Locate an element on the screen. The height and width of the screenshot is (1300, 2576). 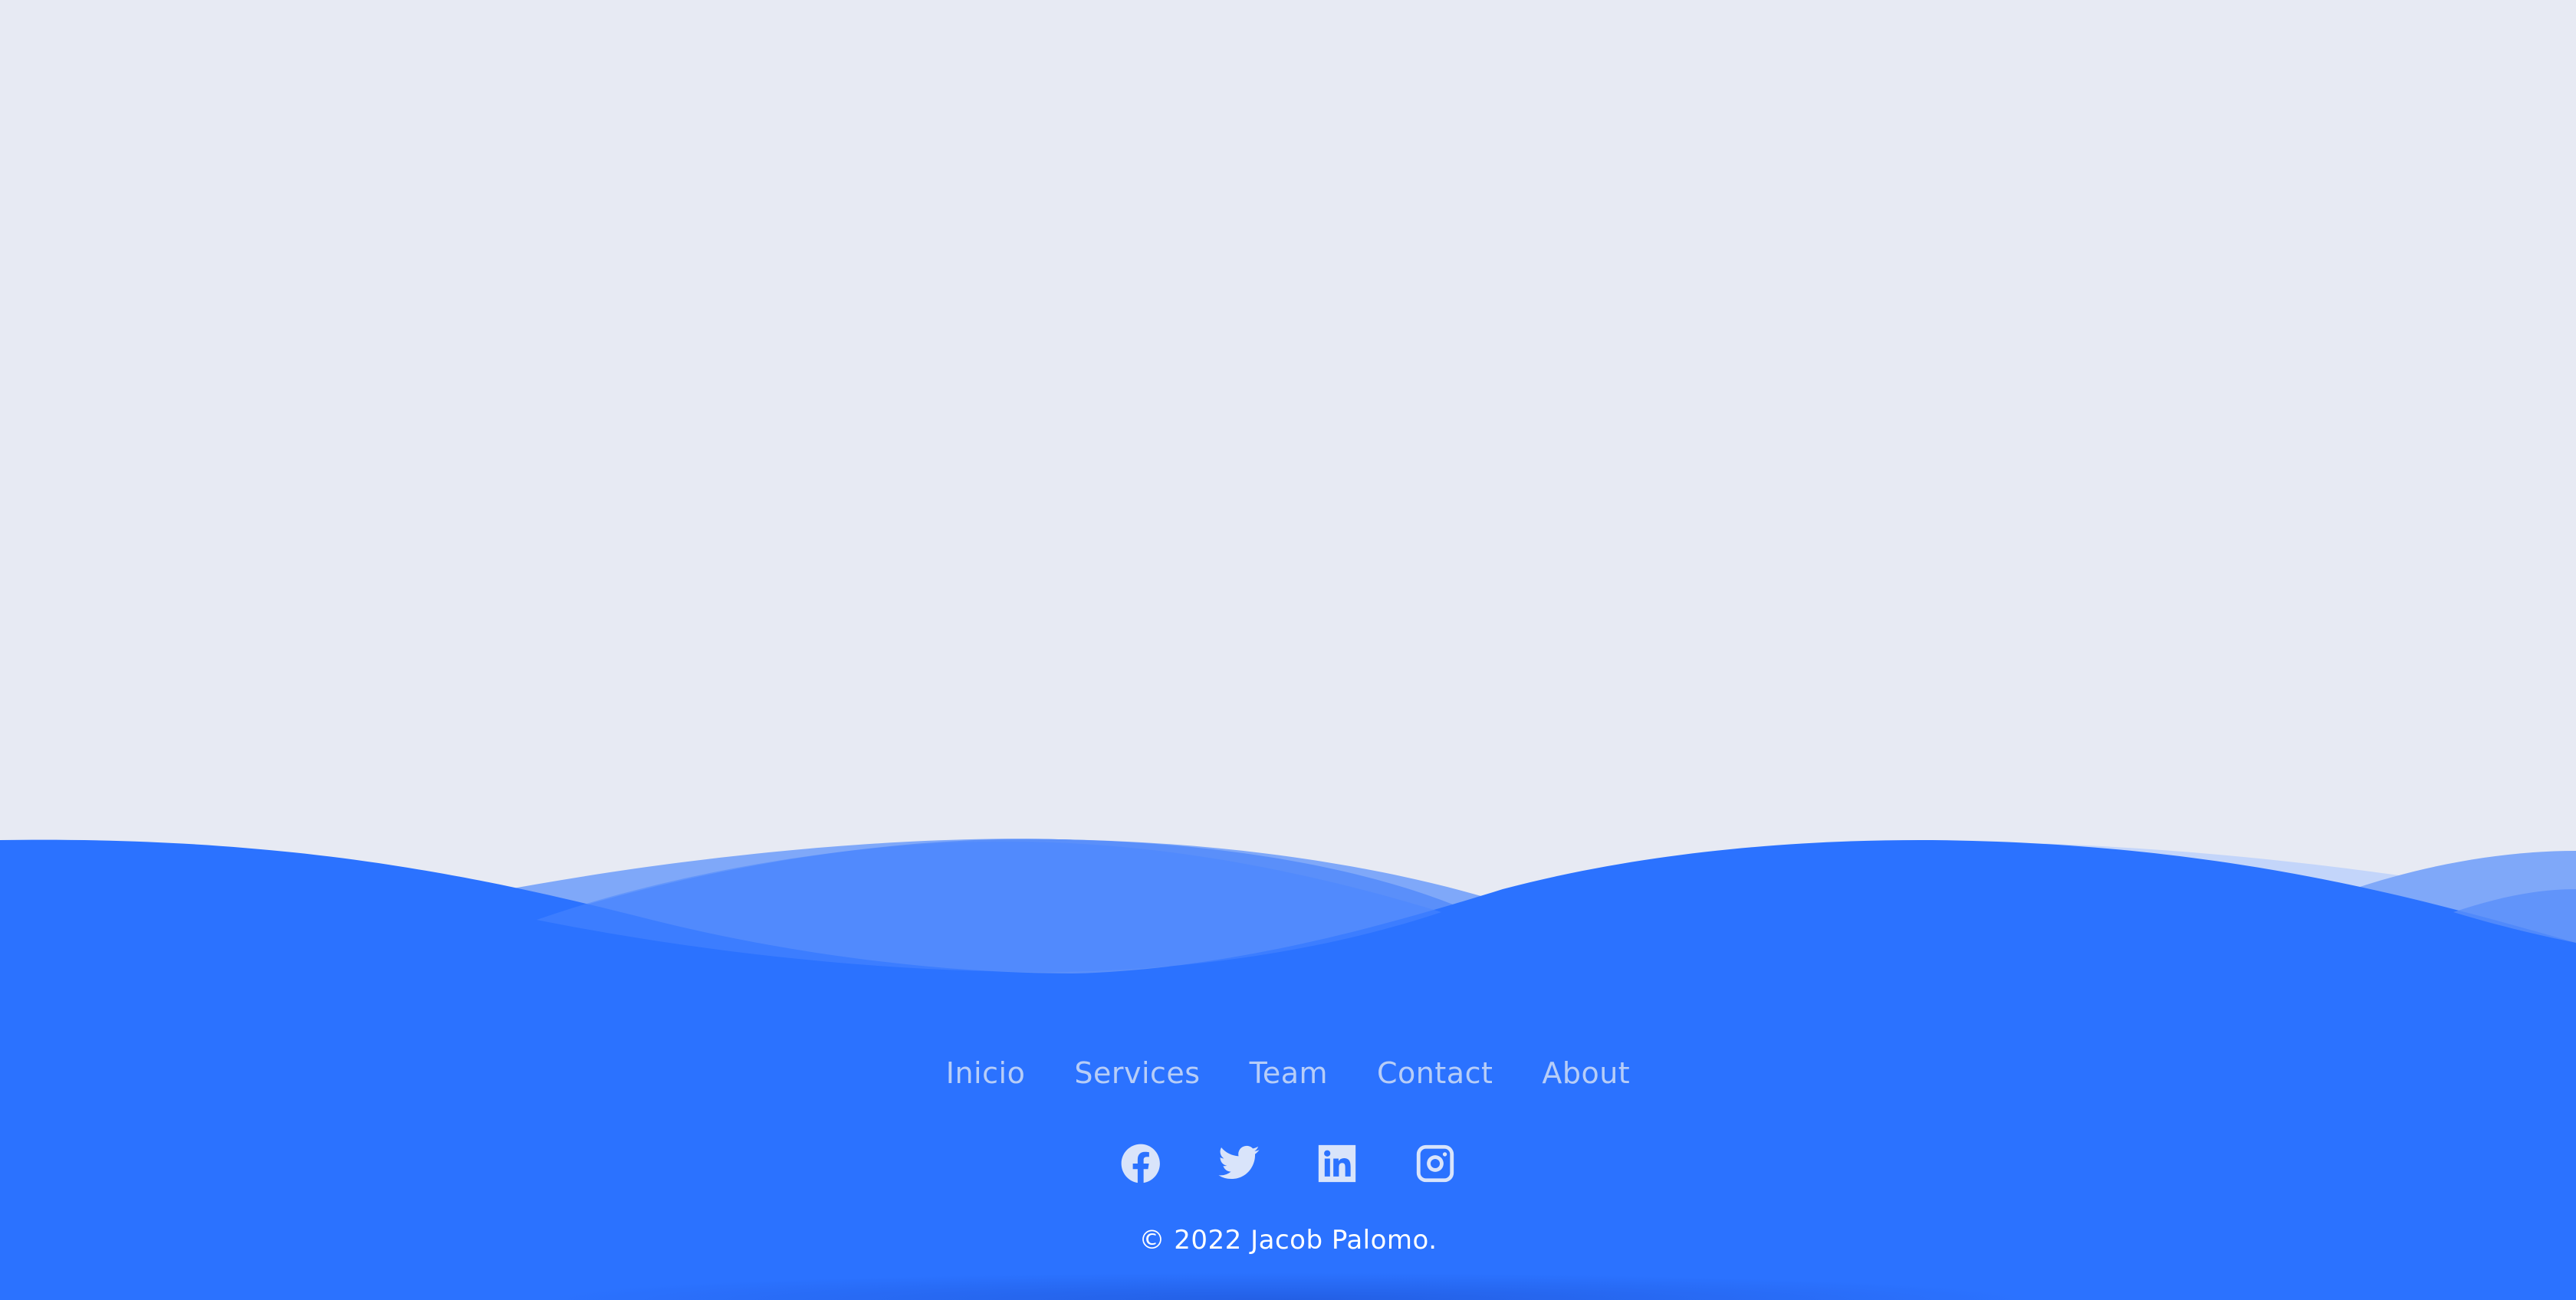
footer-nav-contact: Contact is located at coordinates (1435, 1073).